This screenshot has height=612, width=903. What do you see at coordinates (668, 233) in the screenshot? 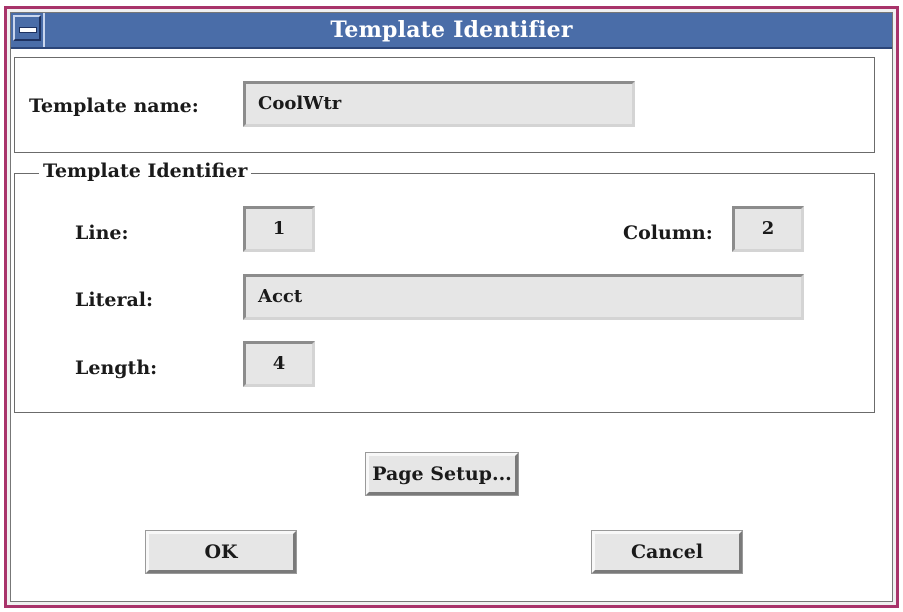
I see `column-label: Column:` at bounding box center [668, 233].